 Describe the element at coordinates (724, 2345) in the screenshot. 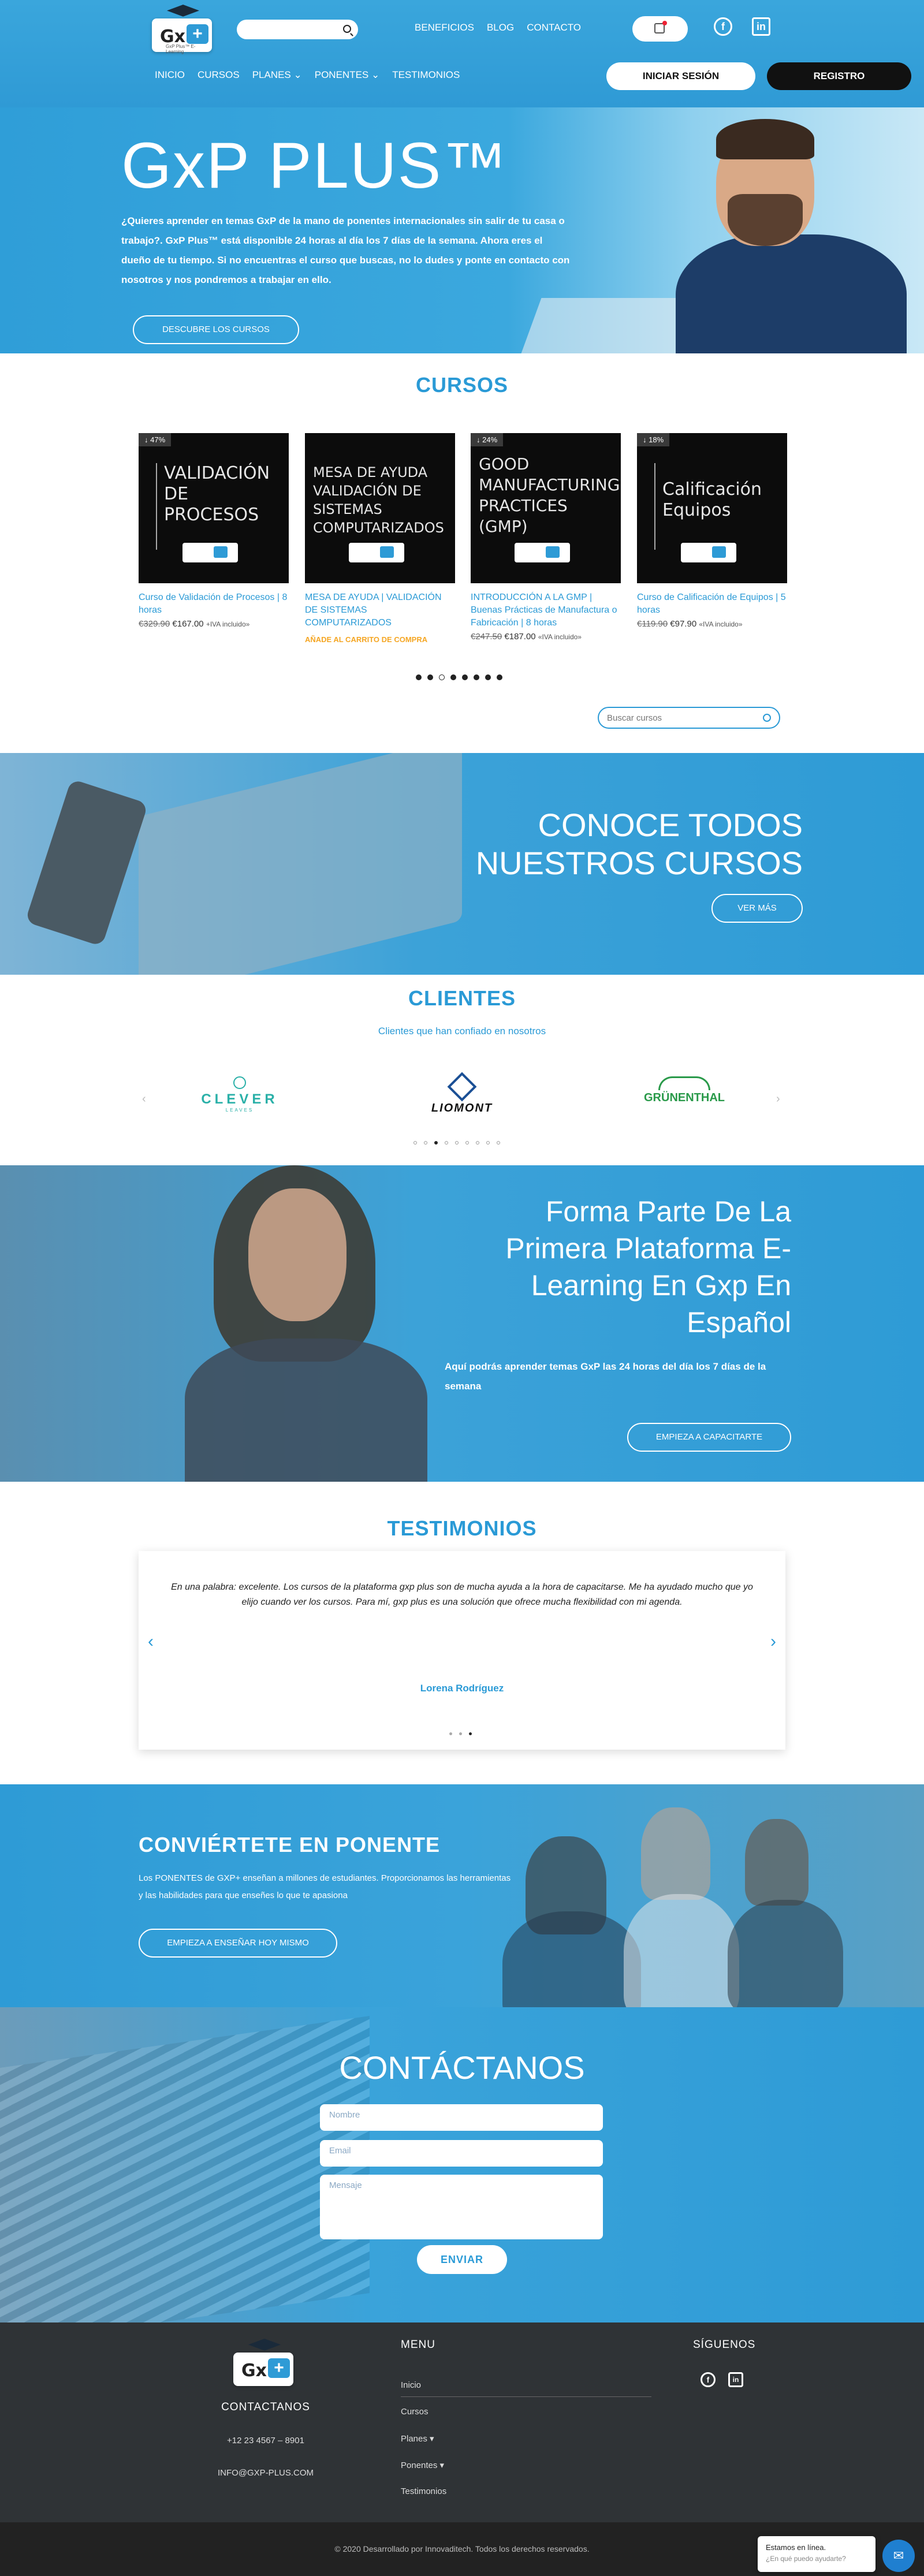

I see `footer-follow-title: SÍGUENOS` at that location.